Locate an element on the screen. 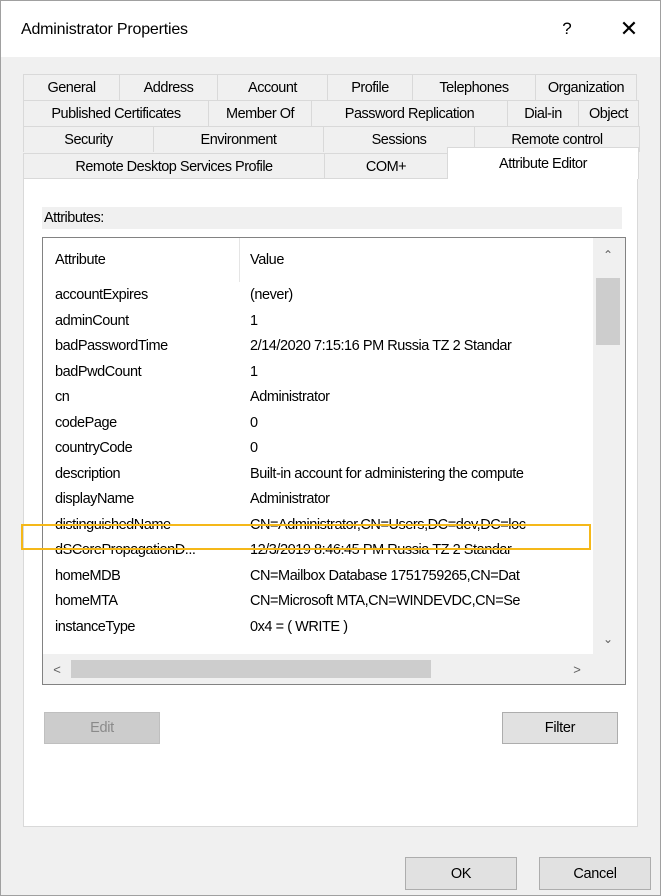 The width and height of the screenshot is (661, 896). tab-dial-in: Dial-in is located at coordinates (543, 113).